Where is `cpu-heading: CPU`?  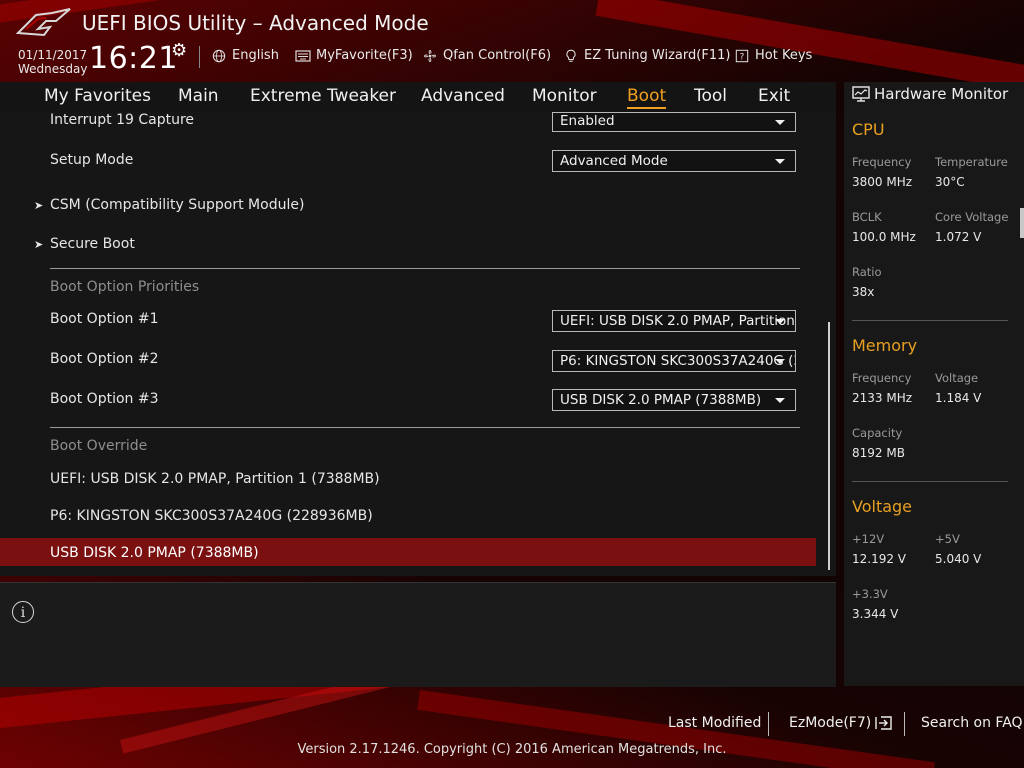 cpu-heading: CPU is located at coordinates (868, 129).